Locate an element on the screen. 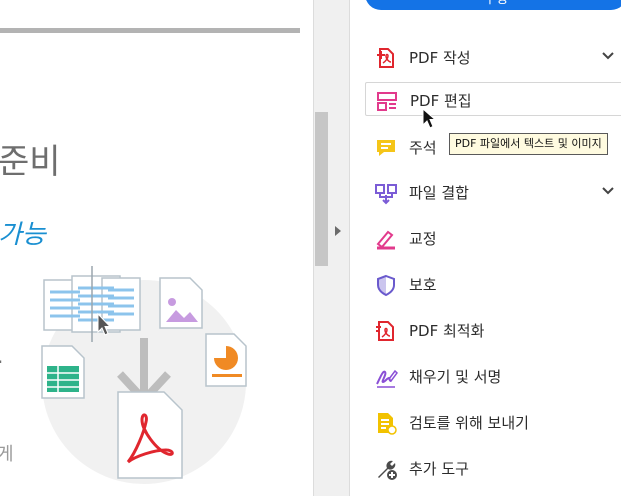 The image size is (621, 496). tool-label: PDF 편집 is located at coordinates (441, 101).